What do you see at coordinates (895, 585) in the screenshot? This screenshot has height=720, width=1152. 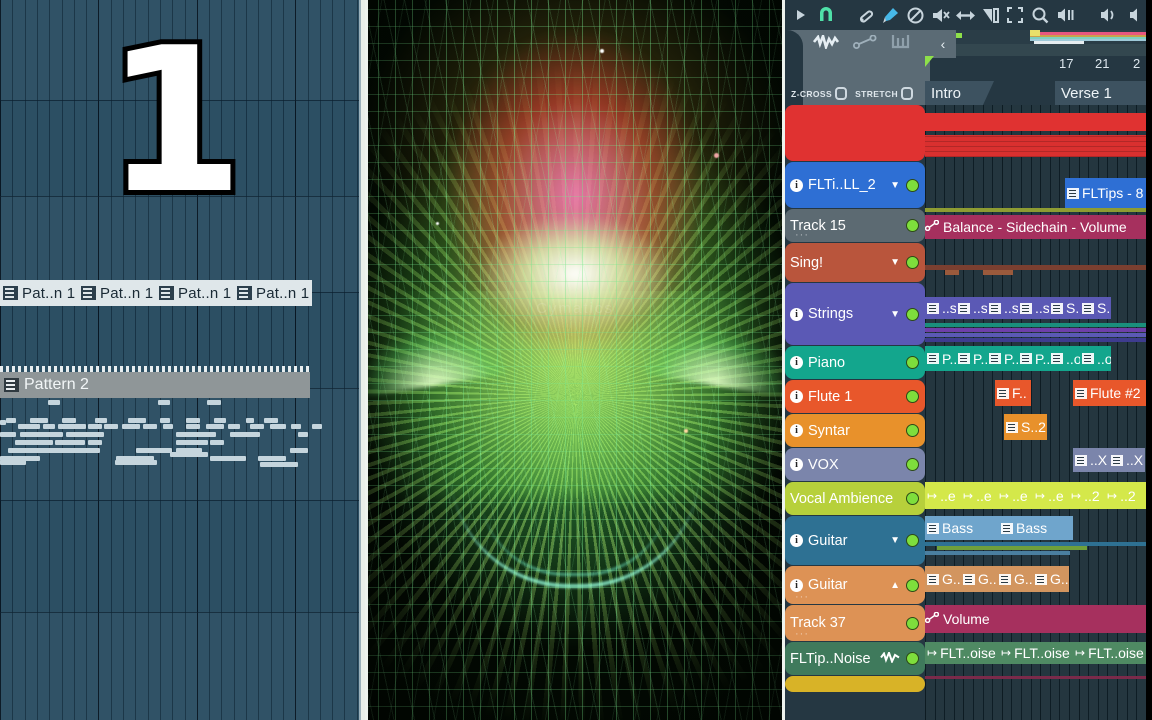 I see `chevron-up-icon: ▲` at bounding box center [895, 585].